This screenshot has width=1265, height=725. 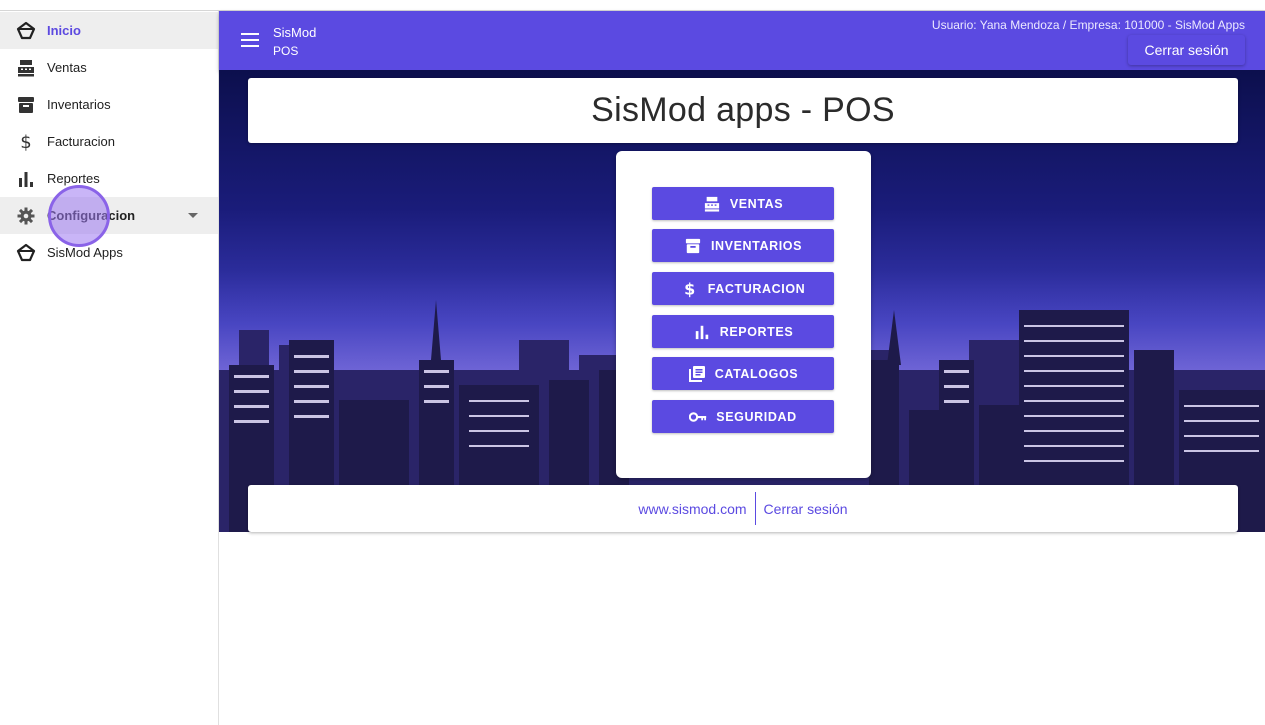 What do you see at coordinates (756, 203) in the screenshot?
I see `button-label: VENTAS` at bounding box center [756, 203].